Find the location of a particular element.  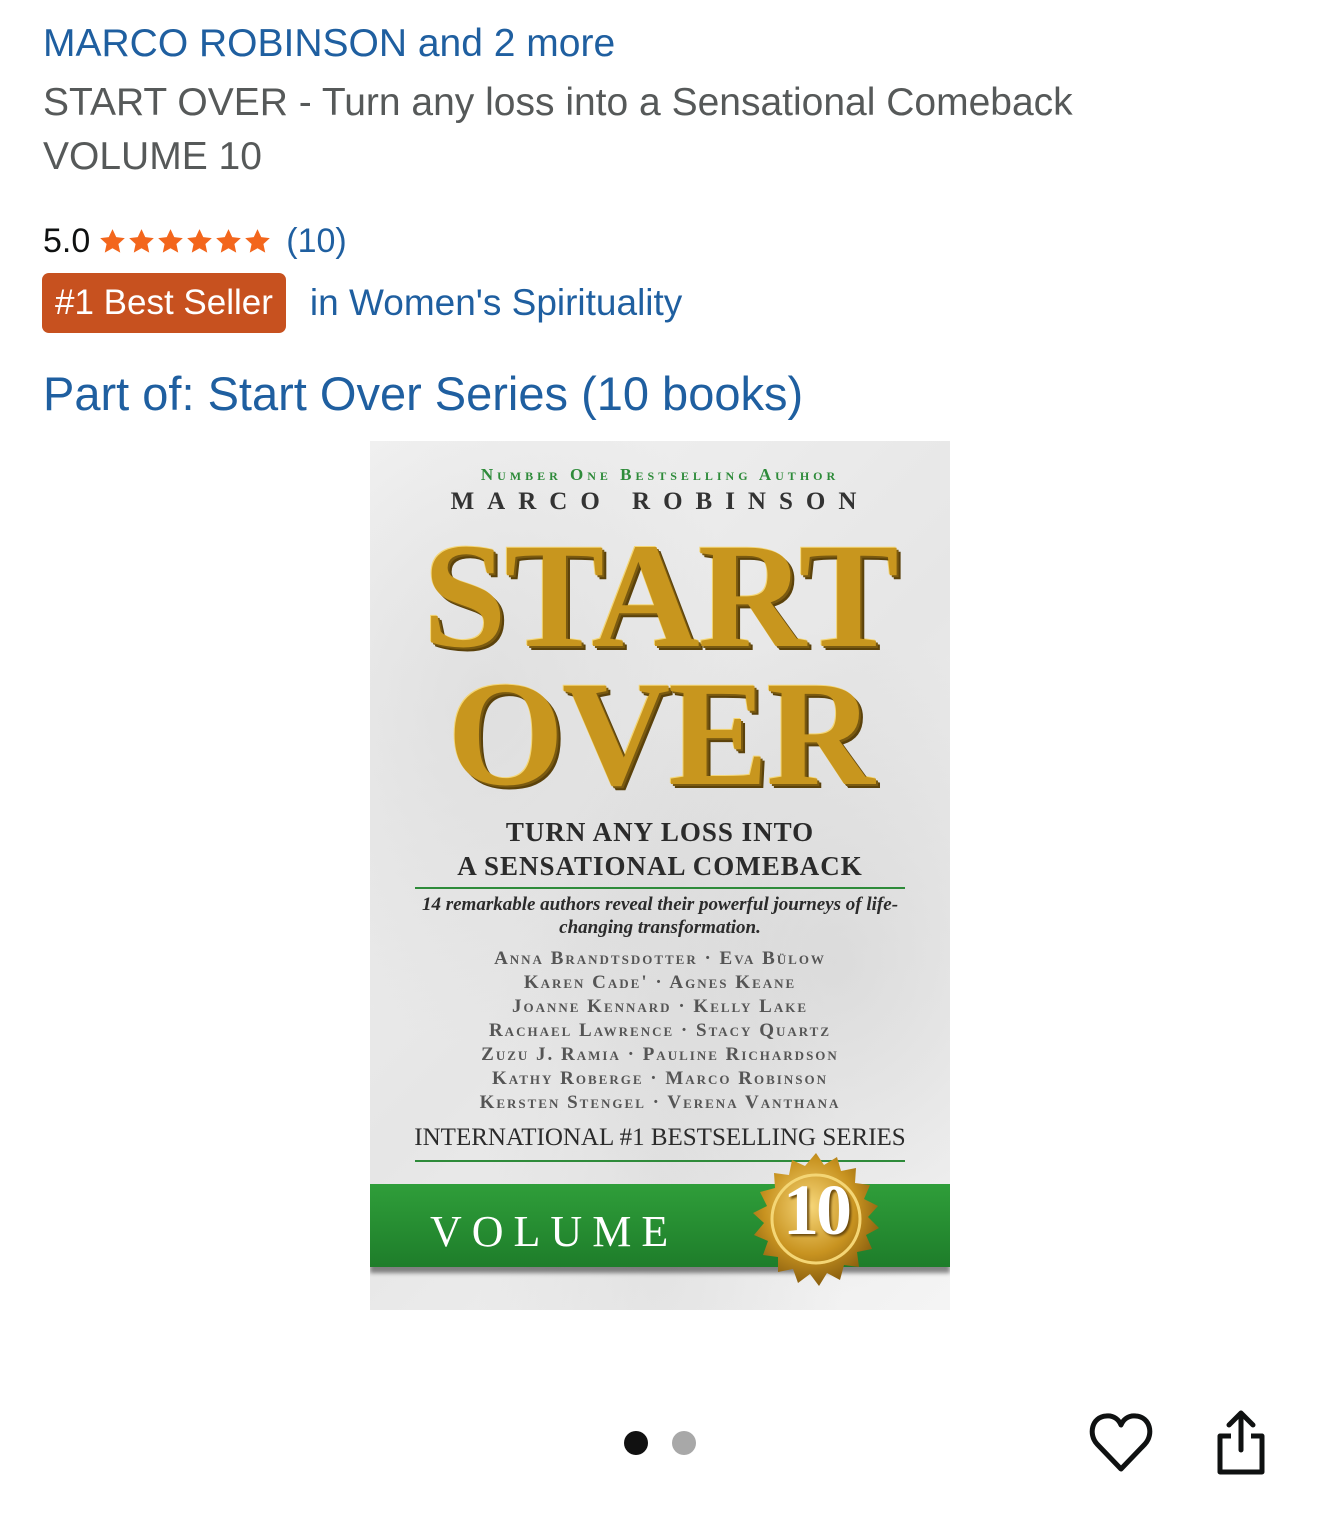

cover-title-over: OVER is located at coordinates (660, 734).